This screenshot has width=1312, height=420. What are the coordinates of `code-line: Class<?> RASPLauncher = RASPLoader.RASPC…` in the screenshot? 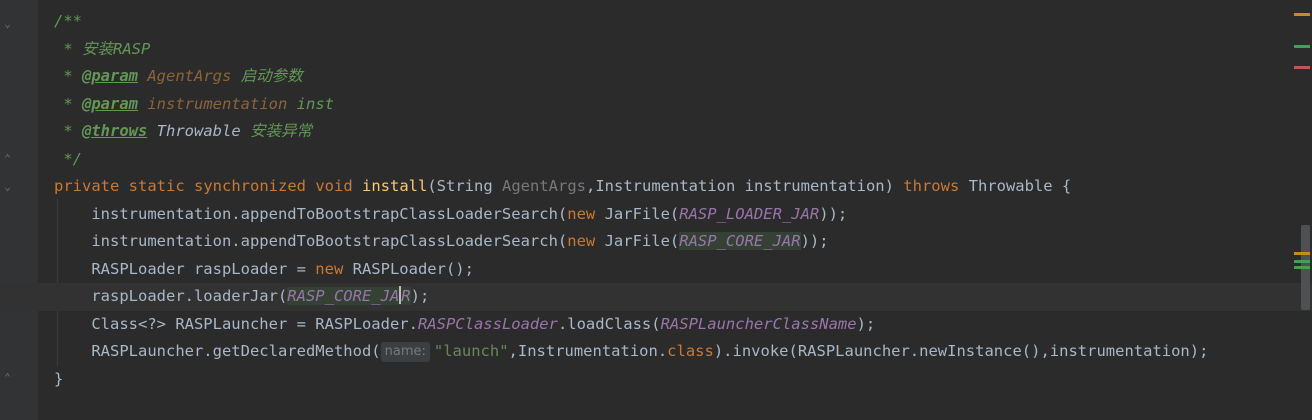 It's located at (483, 323).